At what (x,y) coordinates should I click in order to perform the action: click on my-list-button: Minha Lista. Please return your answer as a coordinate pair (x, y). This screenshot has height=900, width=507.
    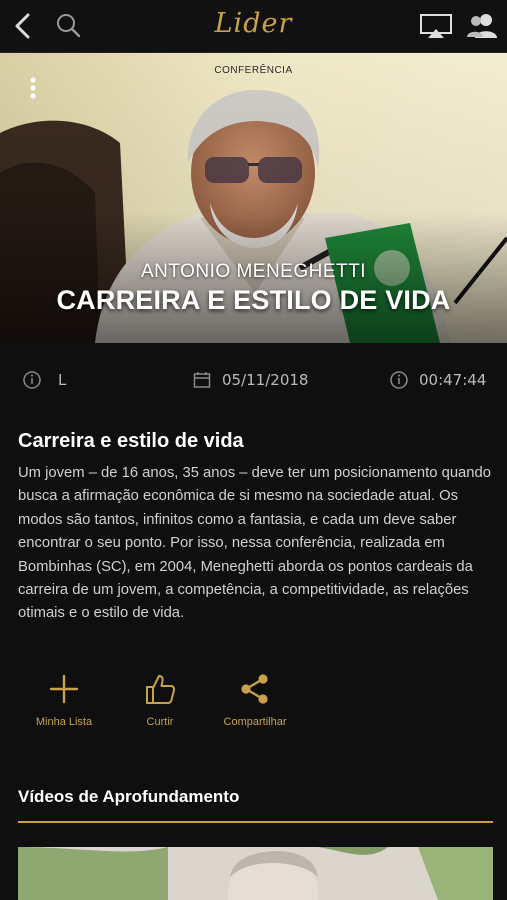
    Looking at the image, I should click on (64, 700).